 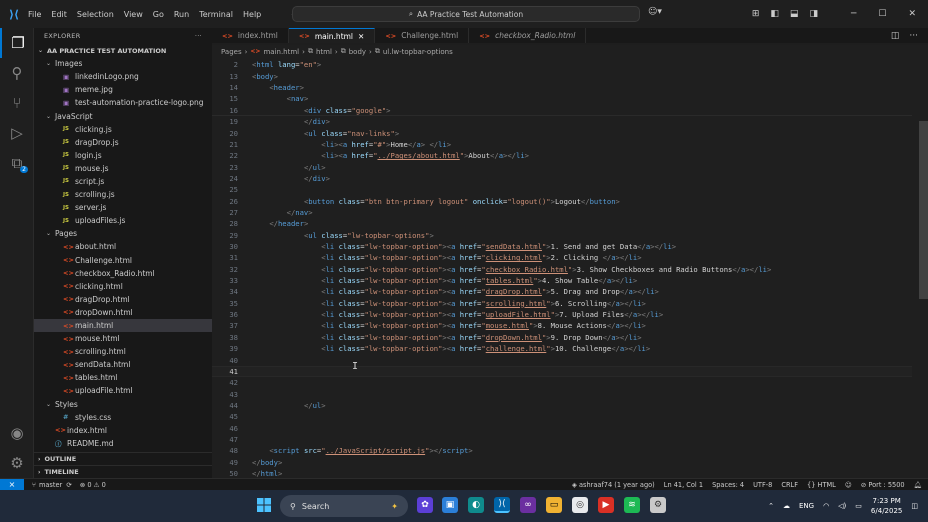 I want to click on settings-app-icon: ⚙, so click(x=658, y=505).